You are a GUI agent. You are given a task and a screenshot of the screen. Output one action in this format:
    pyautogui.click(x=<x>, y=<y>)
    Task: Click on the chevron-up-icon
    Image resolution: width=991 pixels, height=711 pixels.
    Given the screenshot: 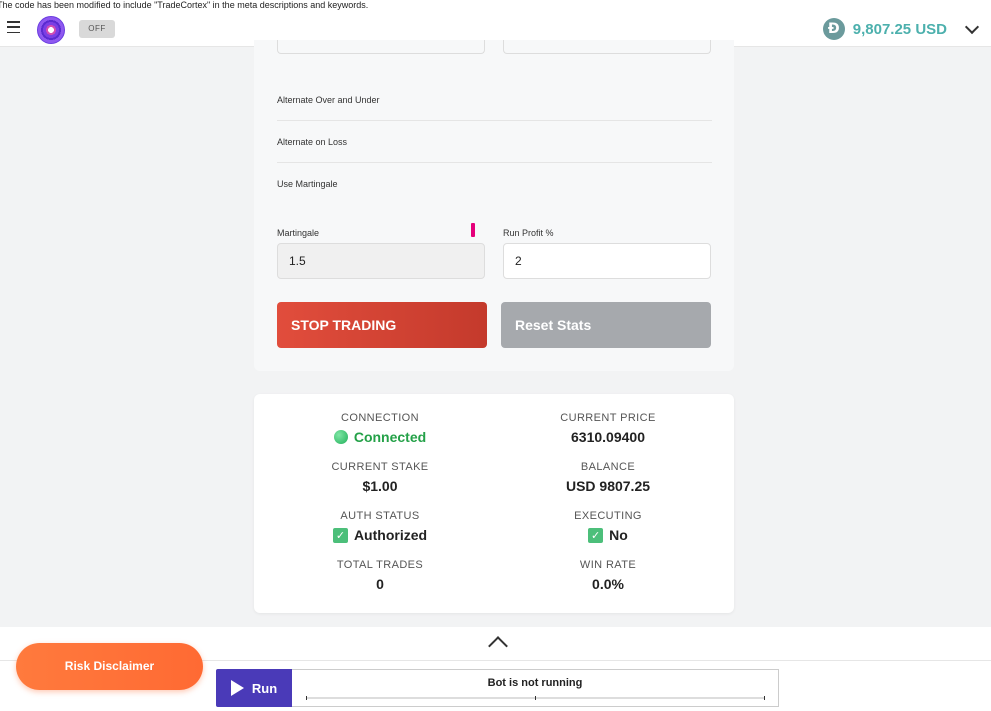 What is the action you would take?
    pyautogui.click(x=498, y=646)
    